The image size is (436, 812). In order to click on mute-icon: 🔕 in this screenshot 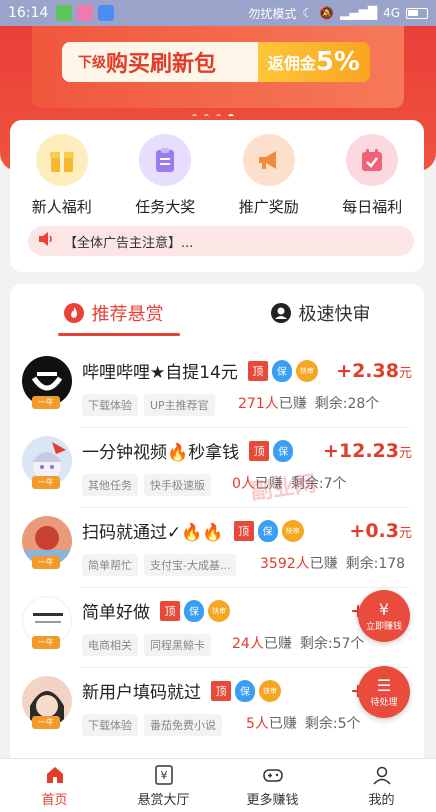, I will do `click(327, 13)`.